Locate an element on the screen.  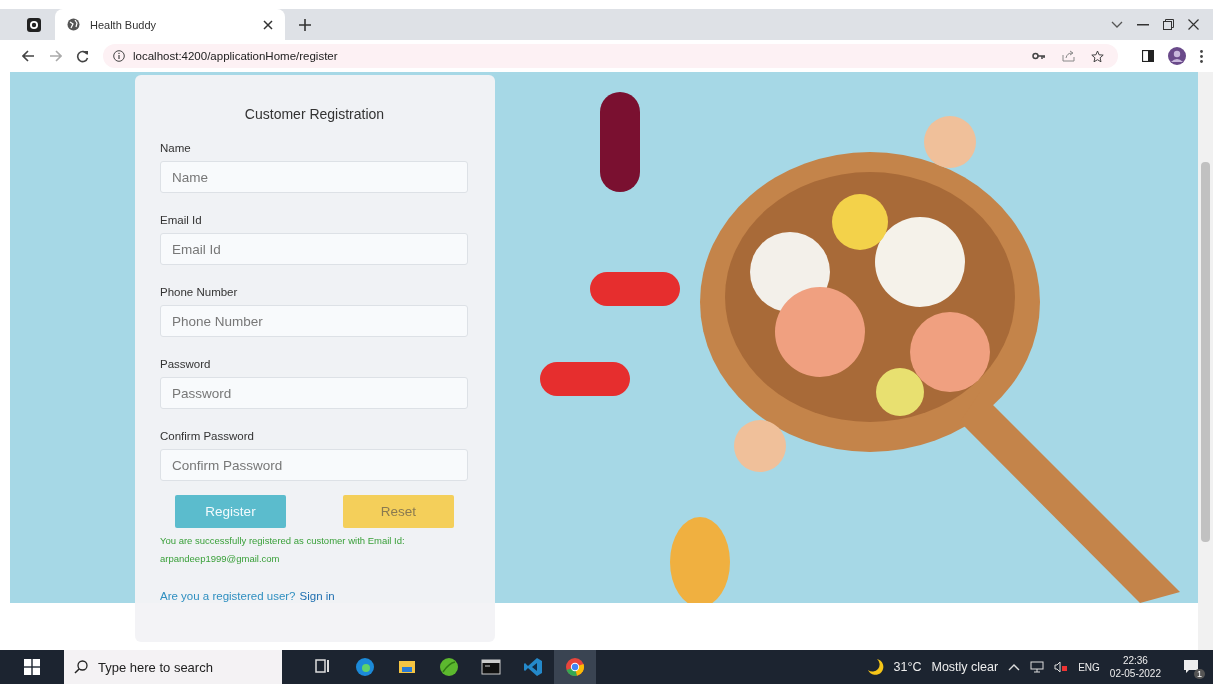
key-icon is located at coordinates (1039, 56).